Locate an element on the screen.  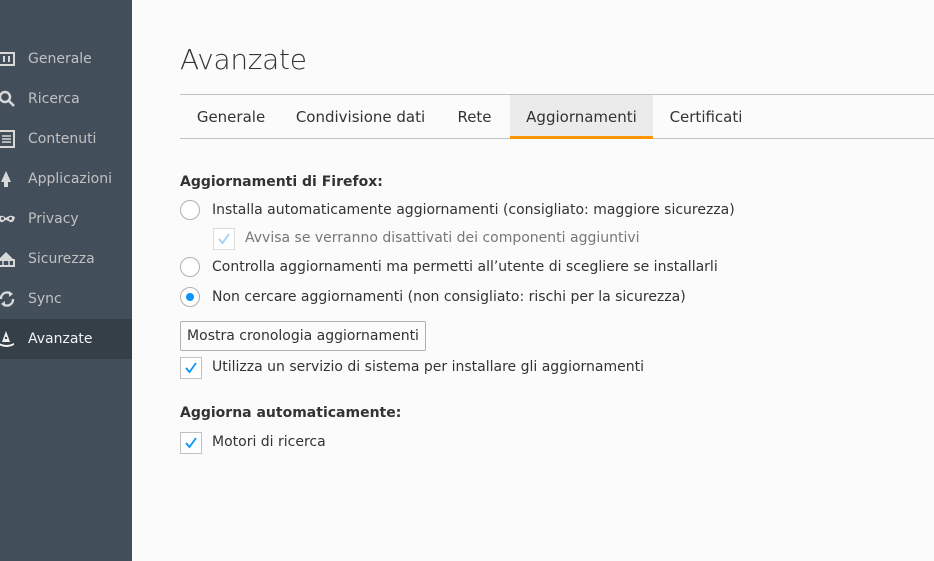
sidebar-item-label: Ricerca is located at coordinates (54, 99).